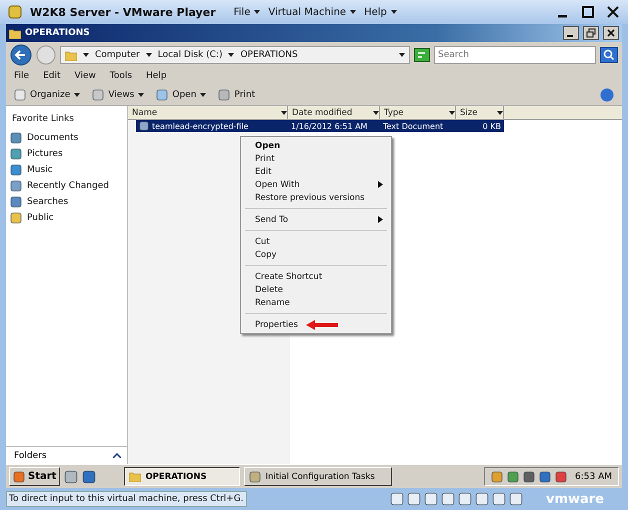 Image resolution: width=628 pixels, height=510 pixels. What do you see at coordinates (66, 138) in the screenshot?
I see `nav-link: Documents` at bounding box center [66, 138].